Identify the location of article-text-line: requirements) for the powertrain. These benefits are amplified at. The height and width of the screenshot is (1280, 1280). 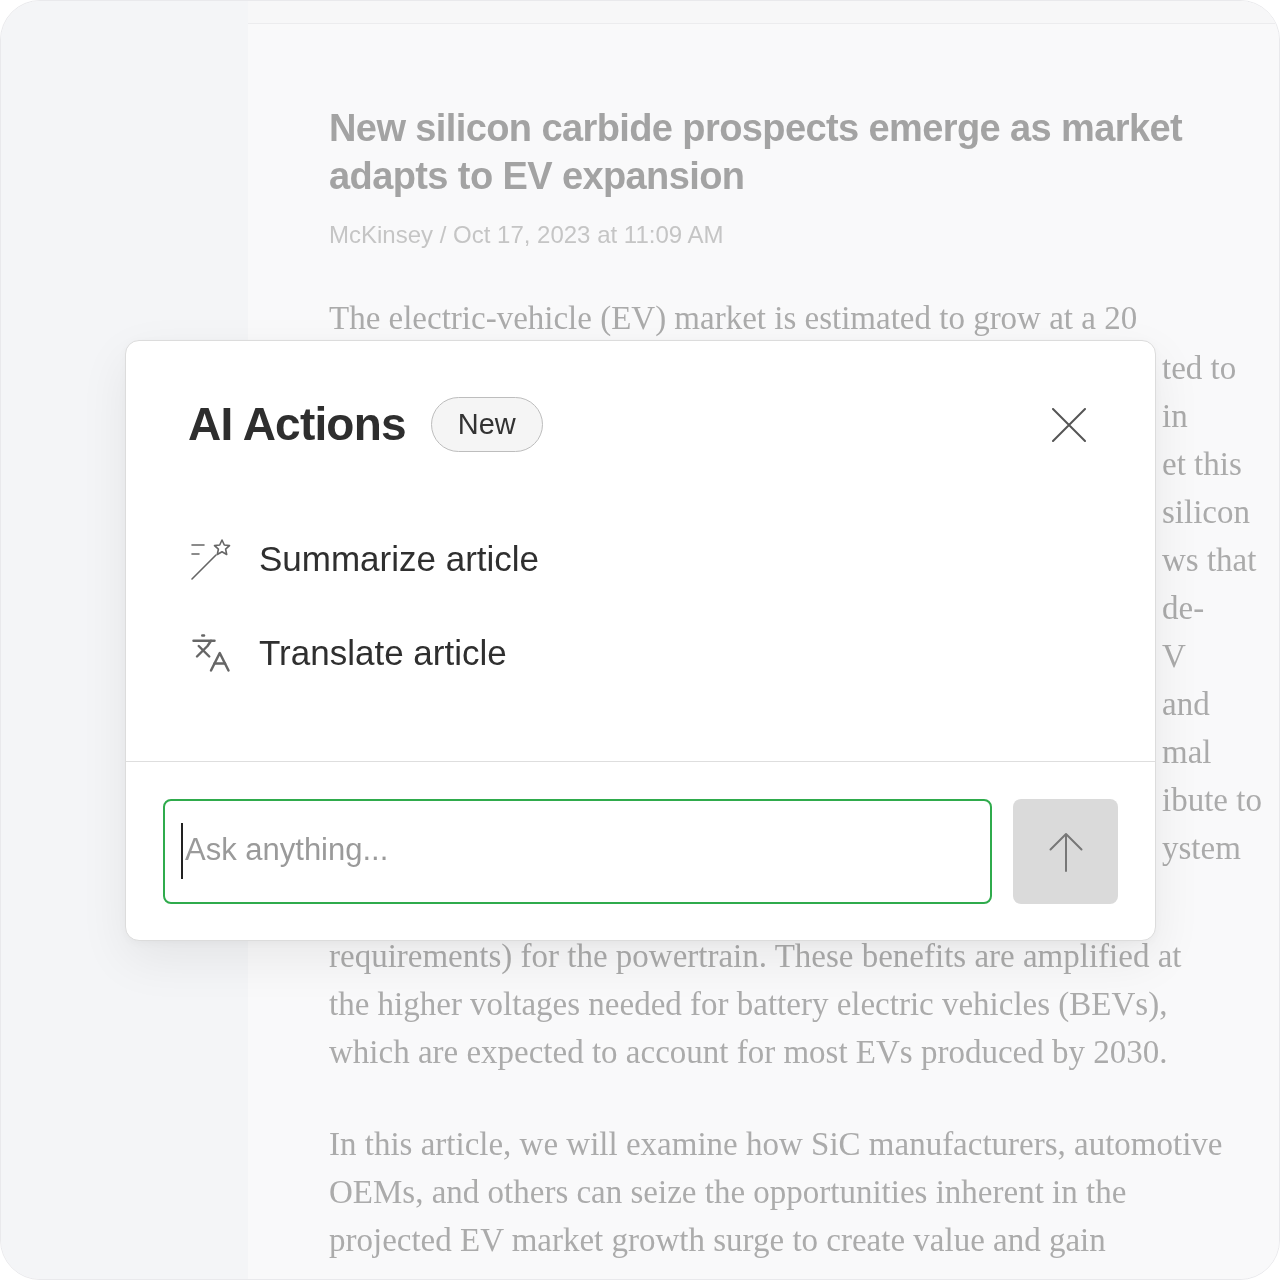
(755, 956).